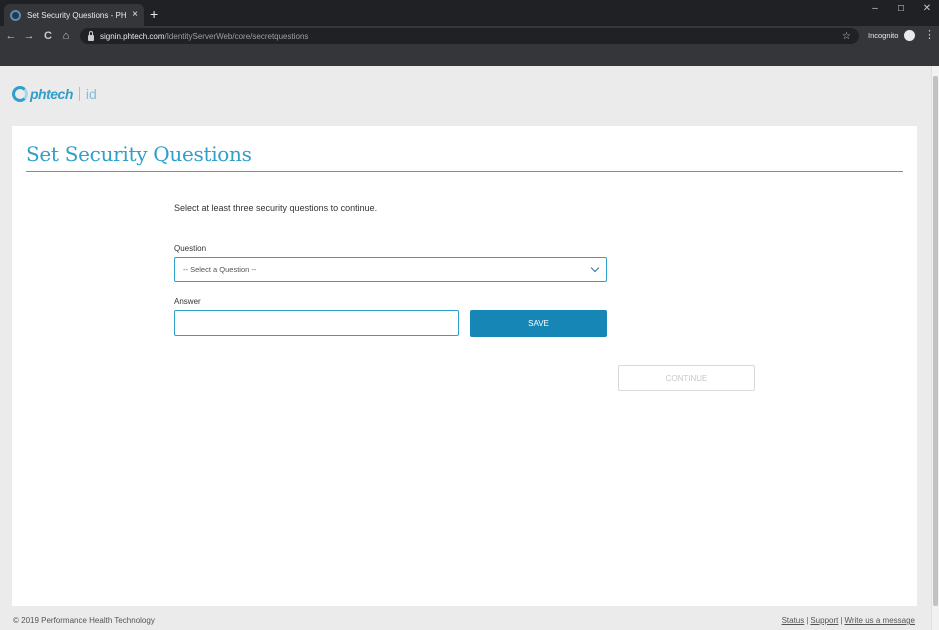 Image resolution: width=939 pixels, height=630 pixels. I want to click on page-title: Set Security Questions, so click(139, 154).